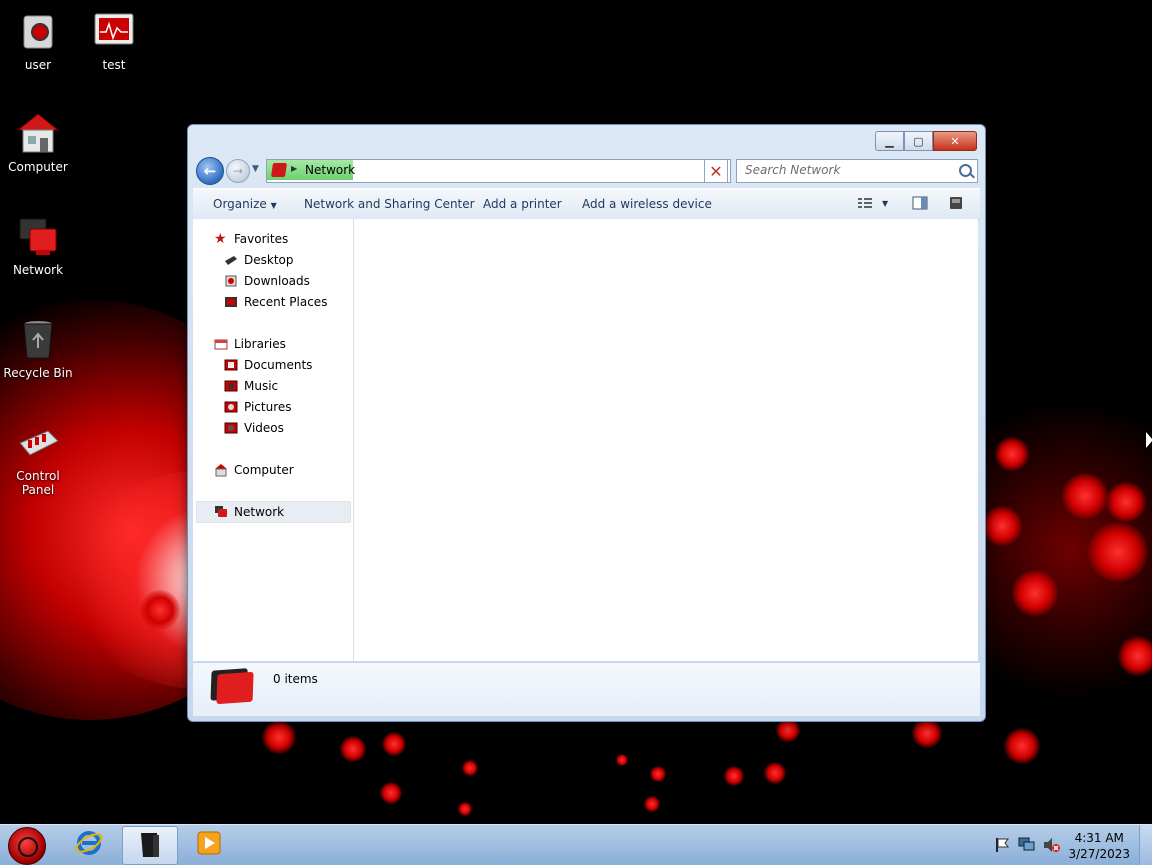 The image size is (1152, 865). I want to click on navigation-row: ← → ▼ ▶ Network ▼ ✕ Search Network, so click(587, 171).